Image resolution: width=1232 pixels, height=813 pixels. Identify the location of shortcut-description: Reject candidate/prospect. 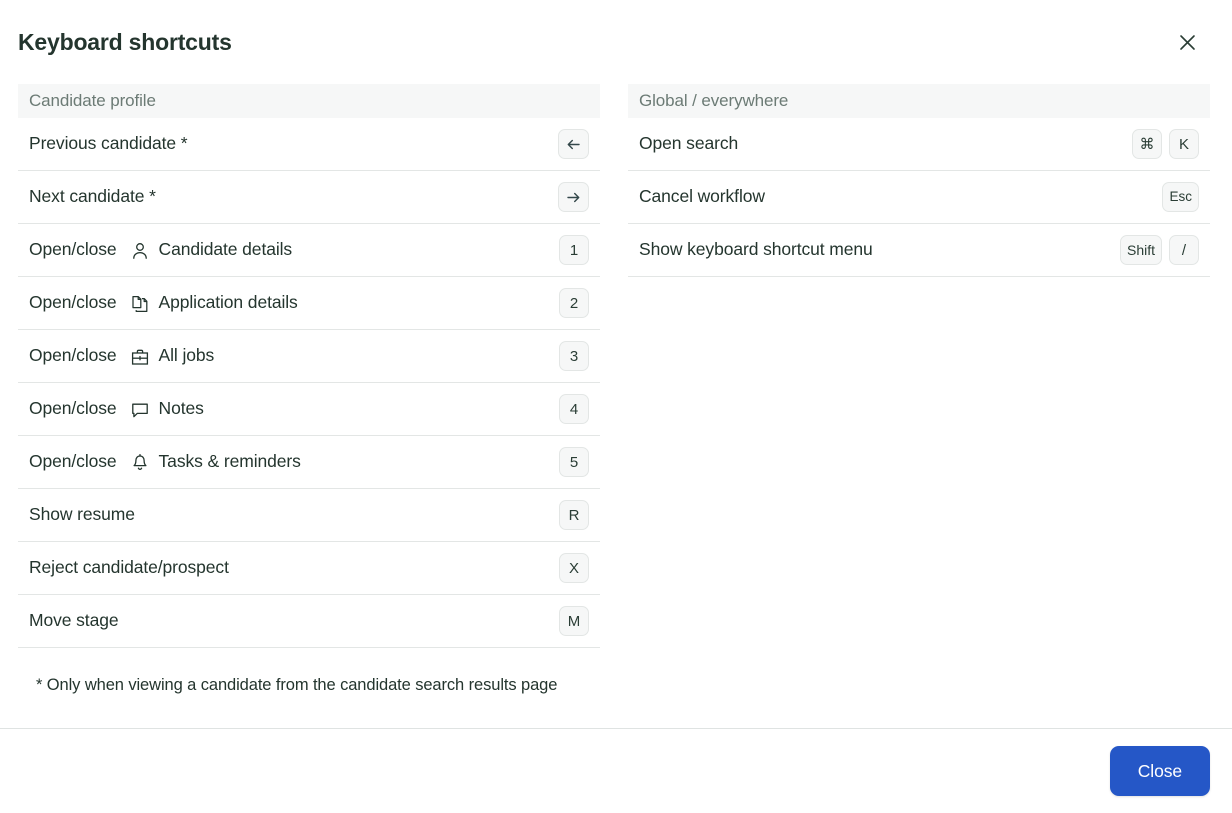
(129, 568).